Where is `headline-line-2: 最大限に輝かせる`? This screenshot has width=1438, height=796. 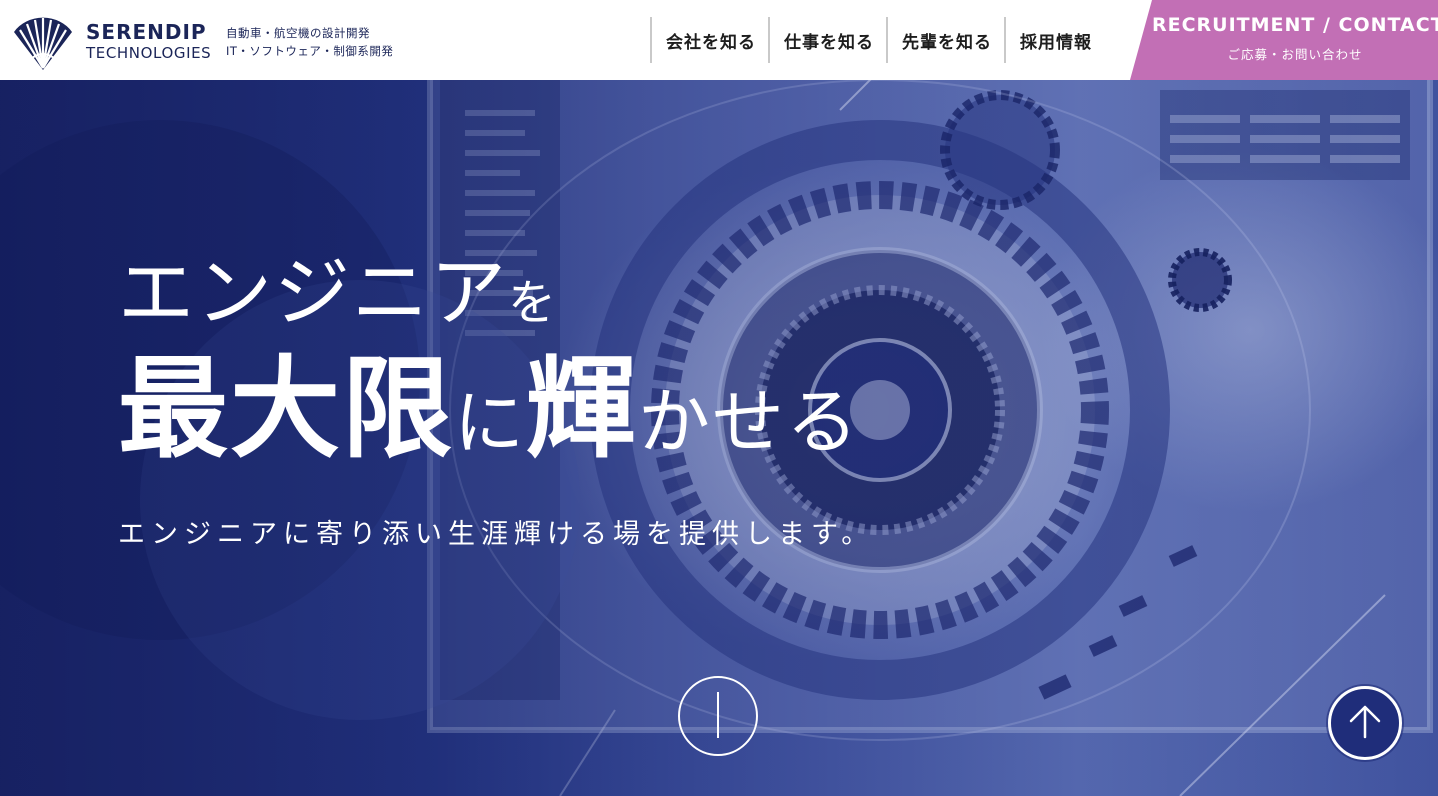
headline-line-2: 最大限に輝かせる is located at coordinates (489, 416).